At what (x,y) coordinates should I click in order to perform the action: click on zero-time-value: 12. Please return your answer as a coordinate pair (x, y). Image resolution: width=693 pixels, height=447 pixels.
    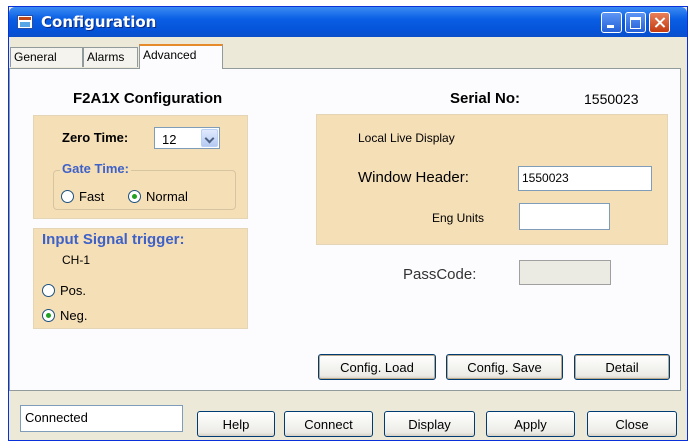
    Looking at the image, I should click on (169, 139).